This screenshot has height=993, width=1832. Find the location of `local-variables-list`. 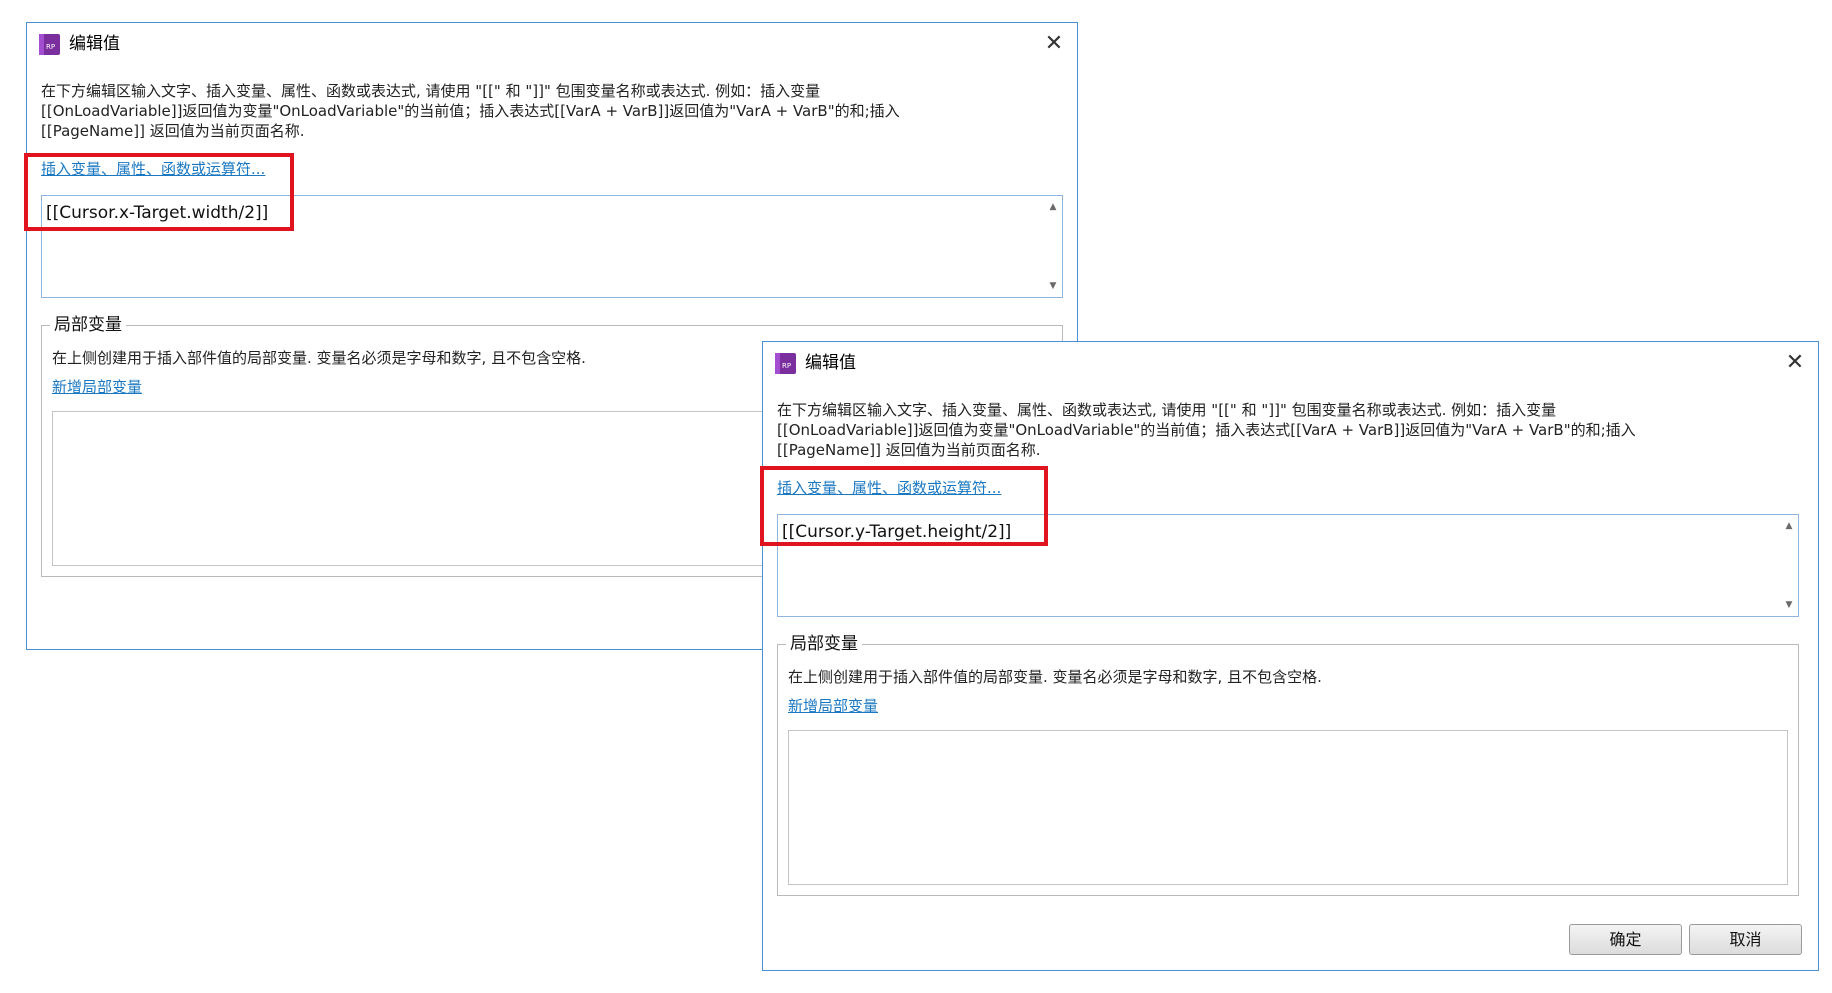

local-variables-list is located at coordinates (1288, 807).